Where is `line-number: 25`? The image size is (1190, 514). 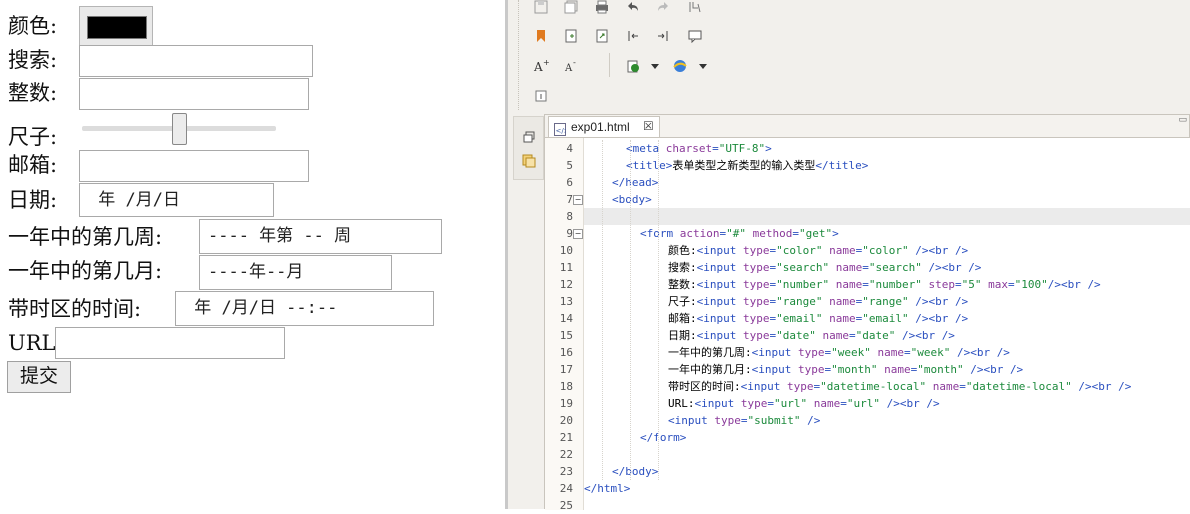 line-number: 25 is located at coordinates (566, 505).